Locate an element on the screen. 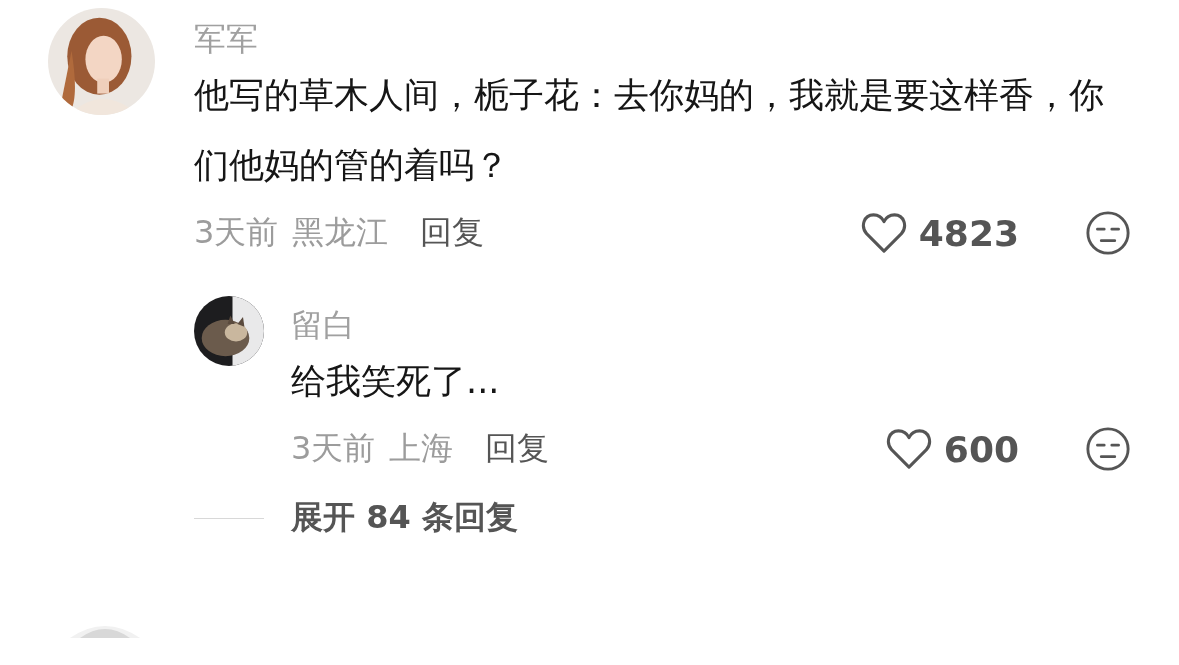  comment-location: 上海 is located at coordinates (421, 448).